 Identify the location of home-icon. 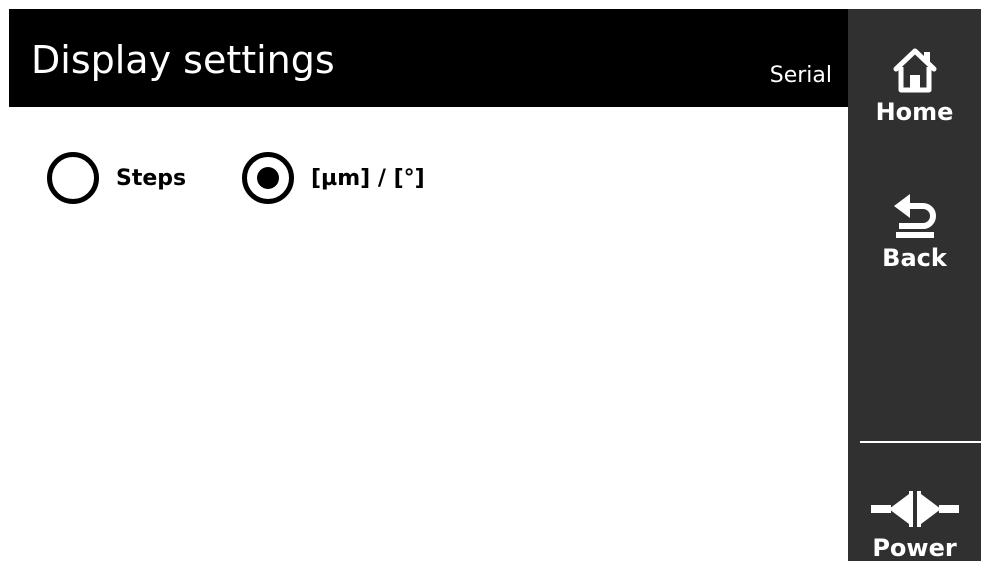
(915, 64).